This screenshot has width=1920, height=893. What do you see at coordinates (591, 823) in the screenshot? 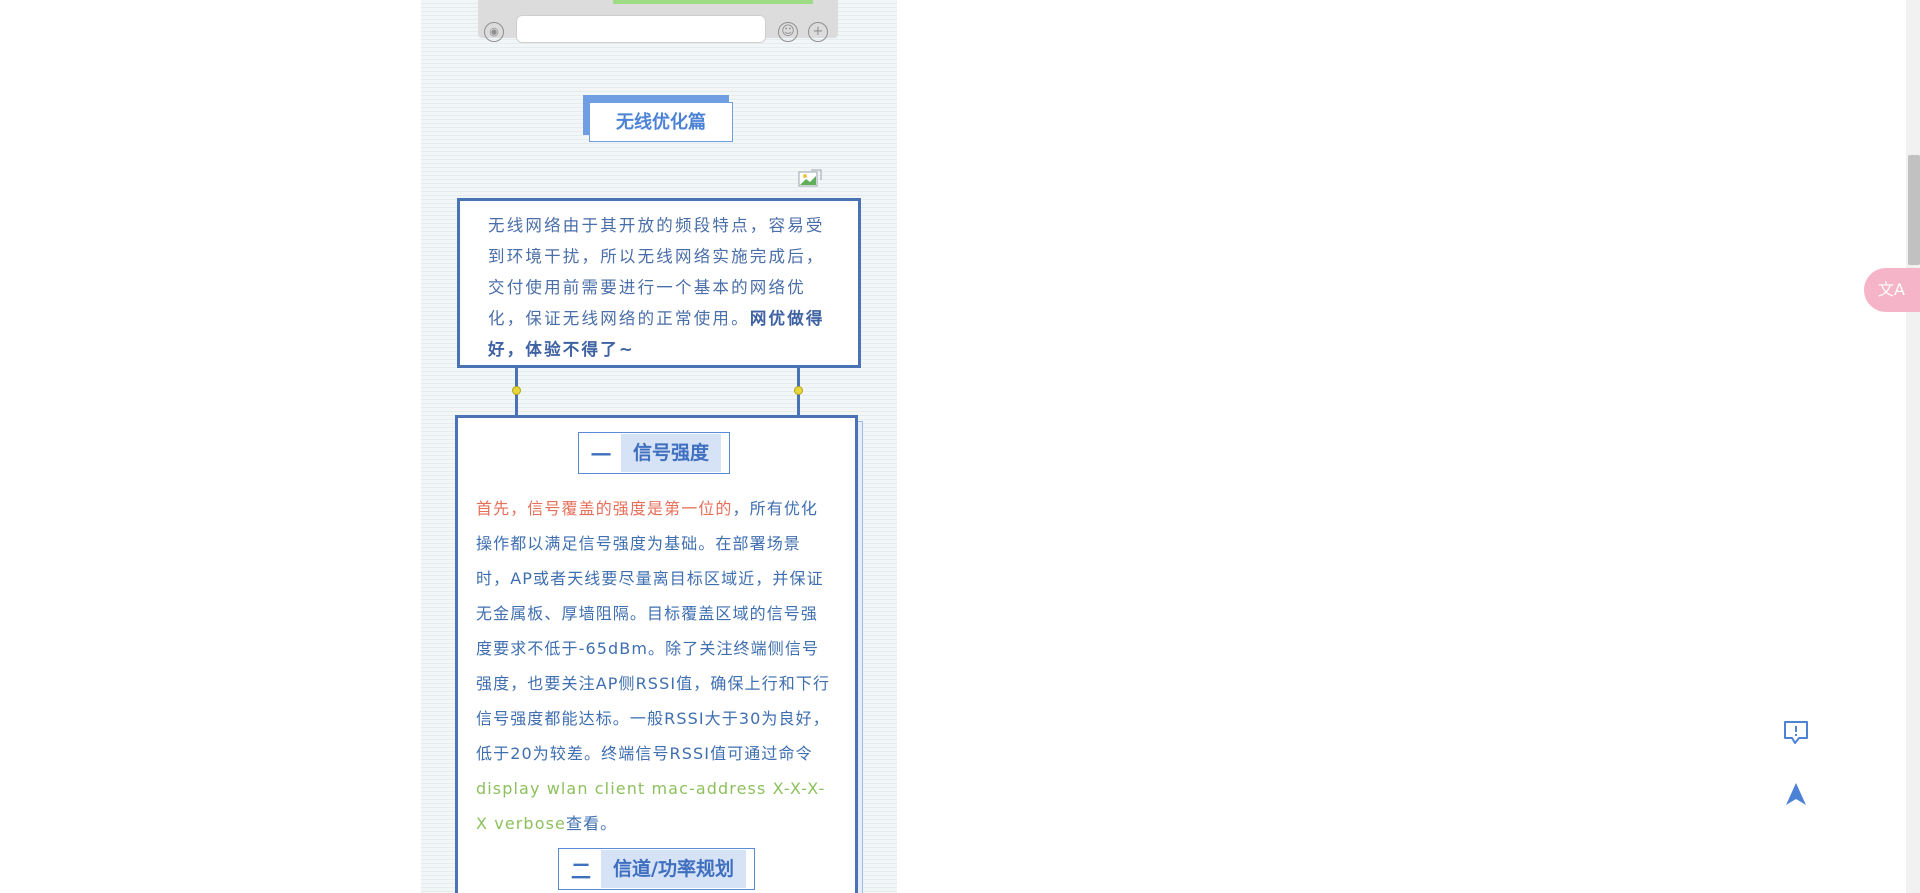
I see `body-suffix: 查看。` at bounding box center [591, 823].